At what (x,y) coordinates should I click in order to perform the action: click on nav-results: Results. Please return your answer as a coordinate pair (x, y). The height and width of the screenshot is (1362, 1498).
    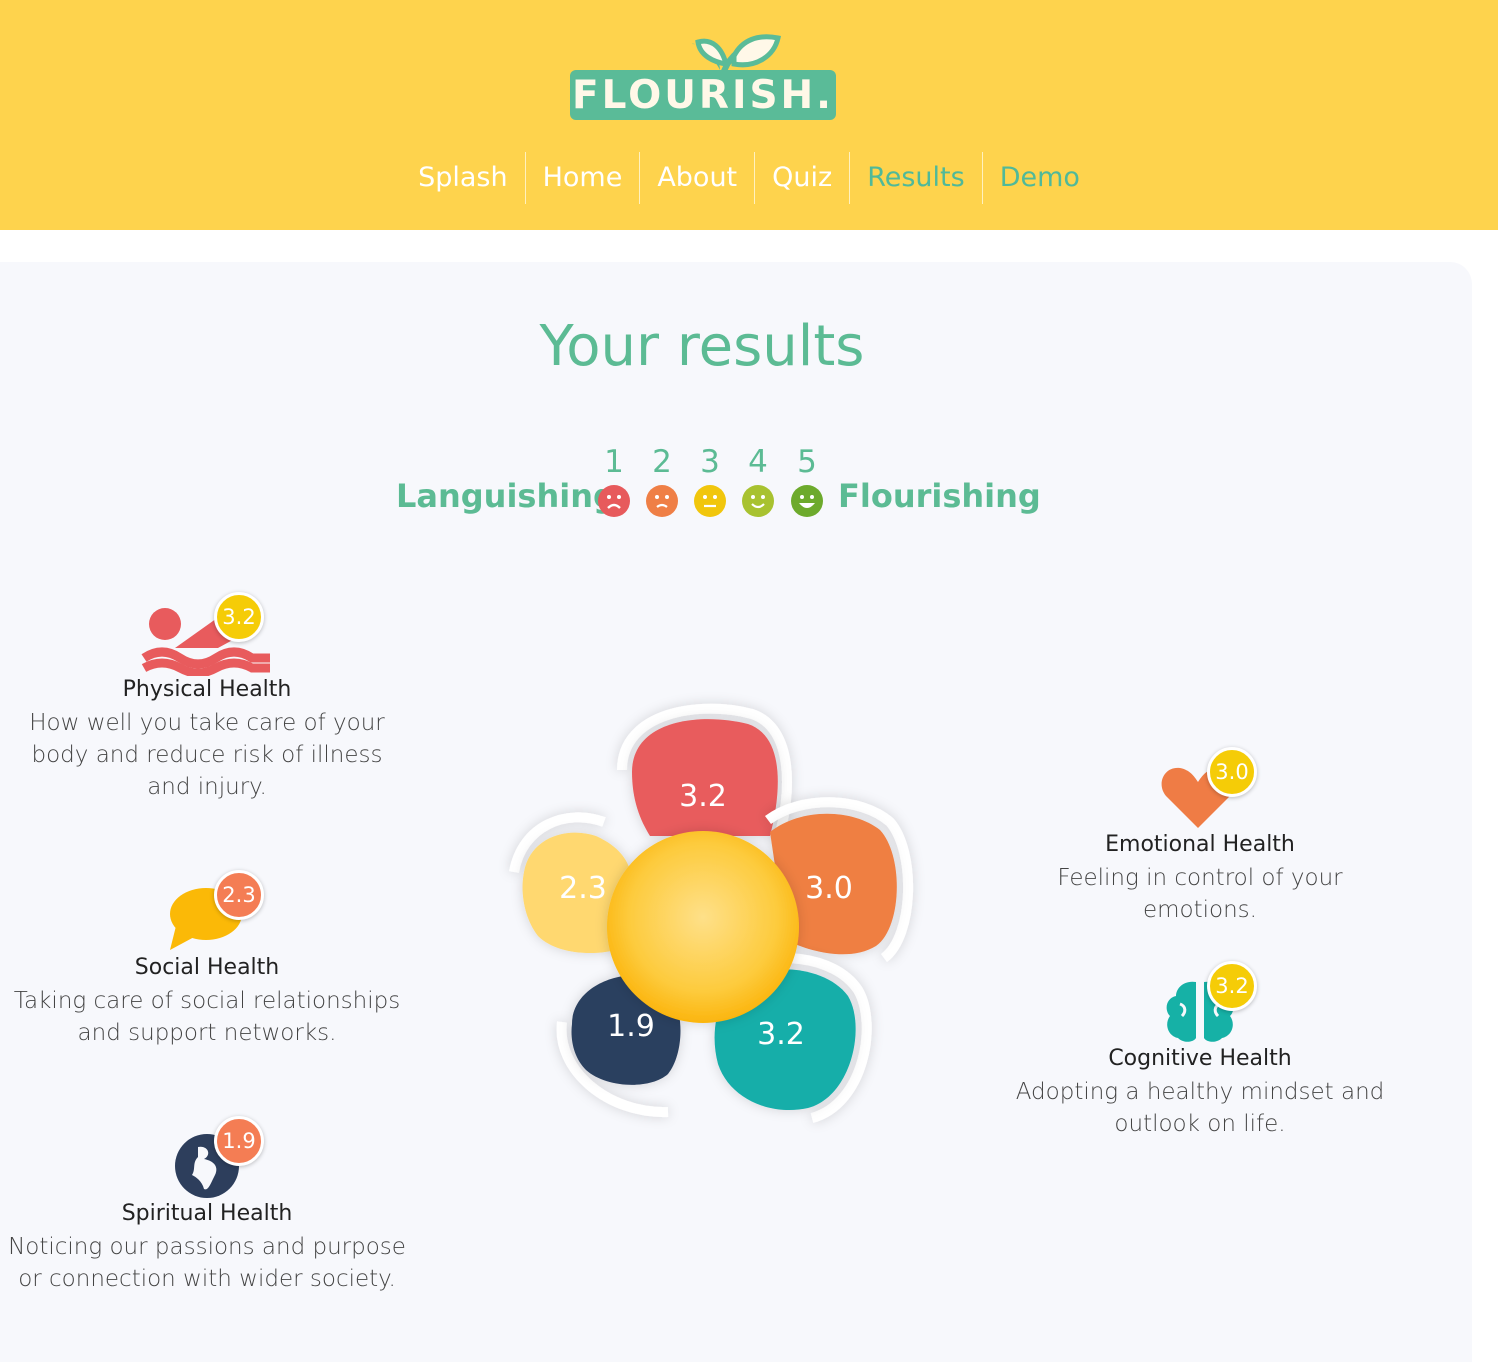
    Looking at the image, I should click on (915, 178).